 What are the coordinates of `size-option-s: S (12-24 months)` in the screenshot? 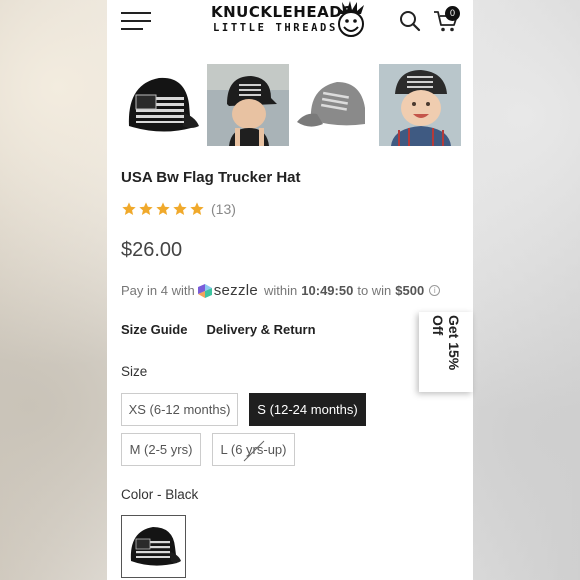 It's located at (307, 409).